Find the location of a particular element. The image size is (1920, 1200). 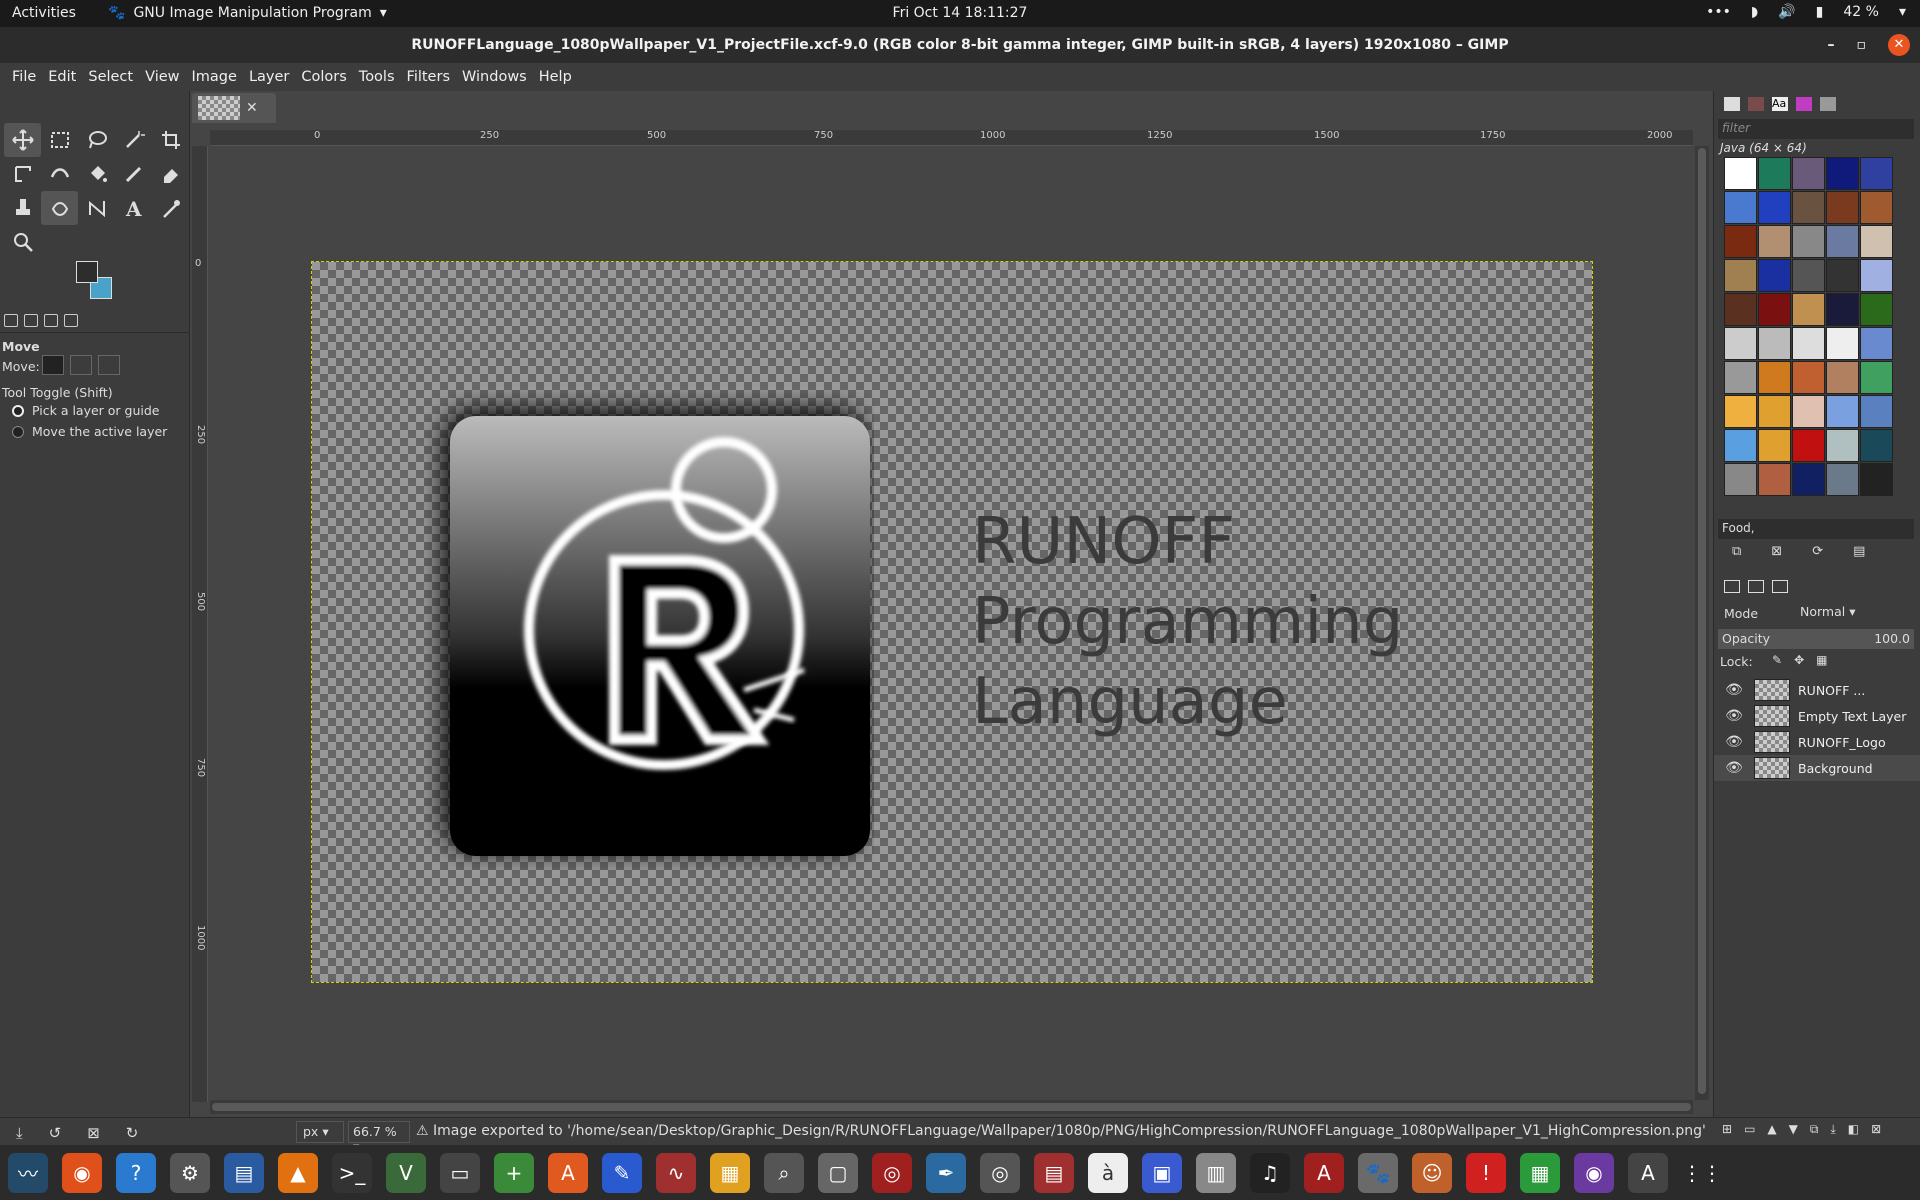

paths-tab-icon is located at coordinates (1780, 586).